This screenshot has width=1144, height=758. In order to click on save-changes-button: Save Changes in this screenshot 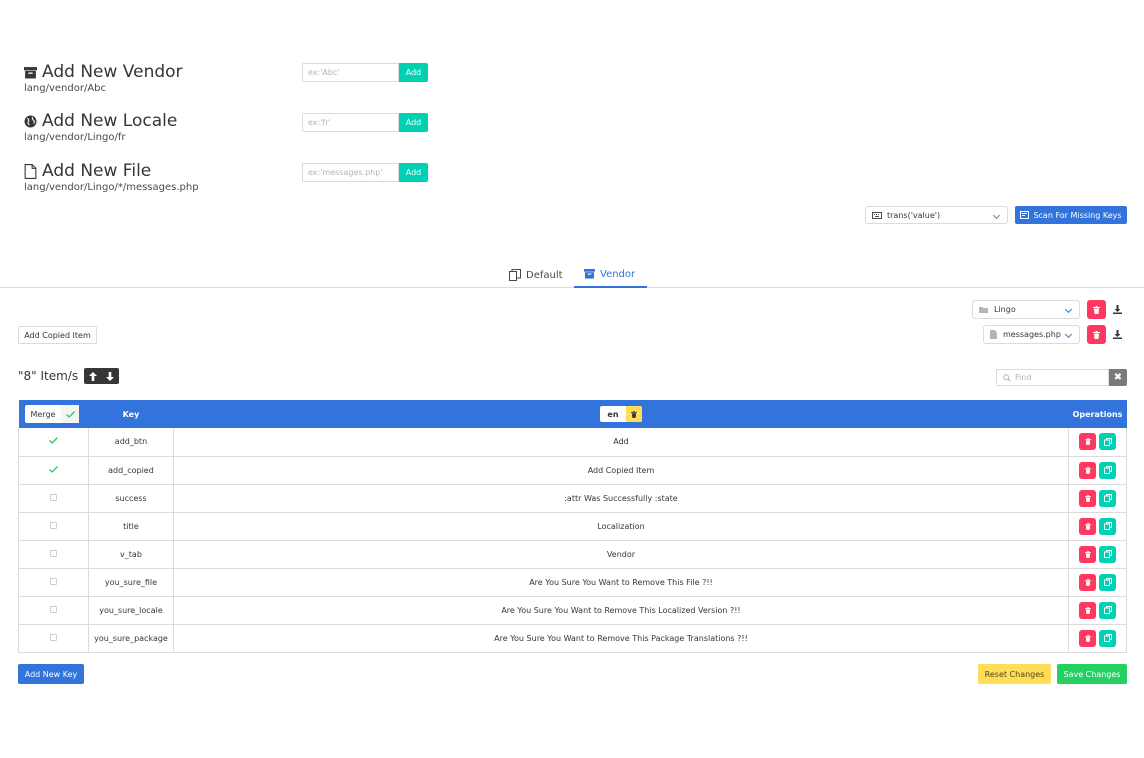, I will do `click(1092, 674)`.